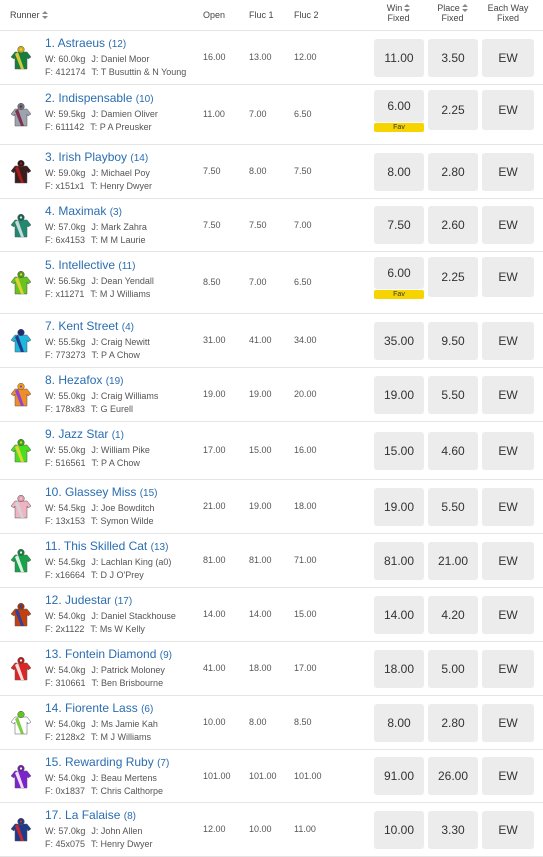 This screenshot has width=543, height=857. I want to click on place-fixed-column-header: Place Fixed, so click(452, 13).